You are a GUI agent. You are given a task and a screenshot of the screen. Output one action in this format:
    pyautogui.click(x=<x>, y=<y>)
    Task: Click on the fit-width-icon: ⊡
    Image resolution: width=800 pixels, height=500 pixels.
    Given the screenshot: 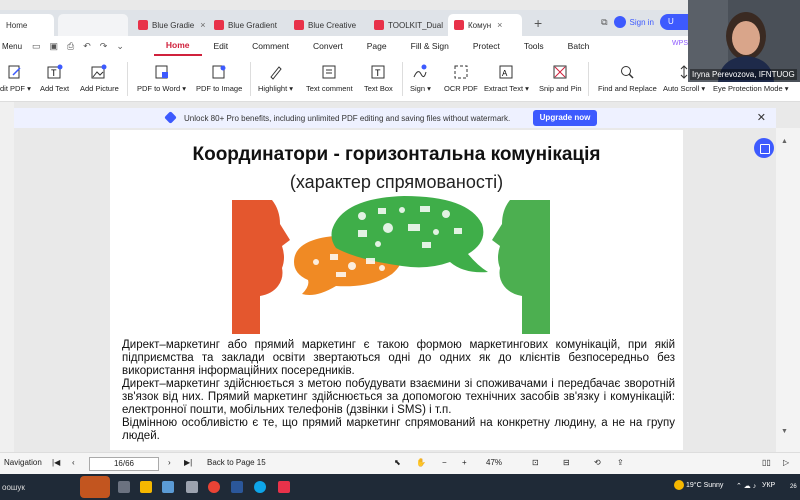 What is the action you would take?
    pyautogui.click(x=535, y=462)
    